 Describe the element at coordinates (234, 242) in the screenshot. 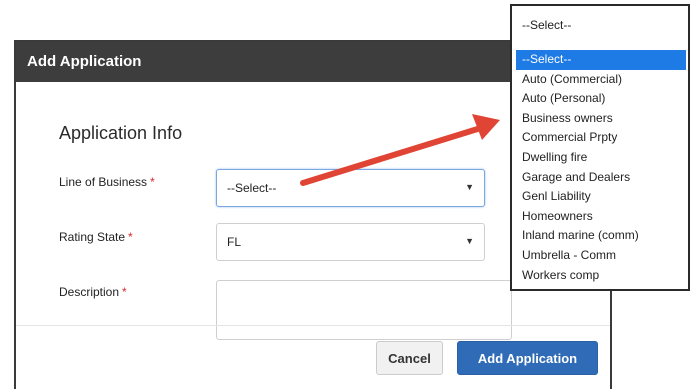

I see `rating-state-value: FL` at that location.